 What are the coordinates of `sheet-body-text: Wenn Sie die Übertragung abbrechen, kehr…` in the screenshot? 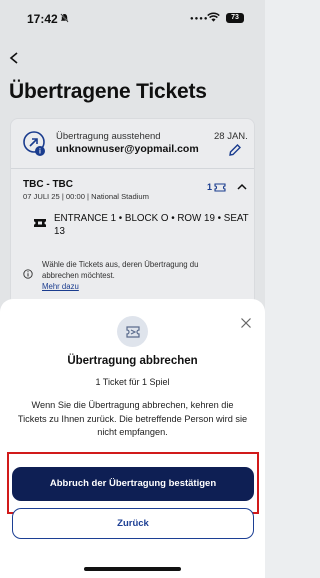 It's located at (132, 418).